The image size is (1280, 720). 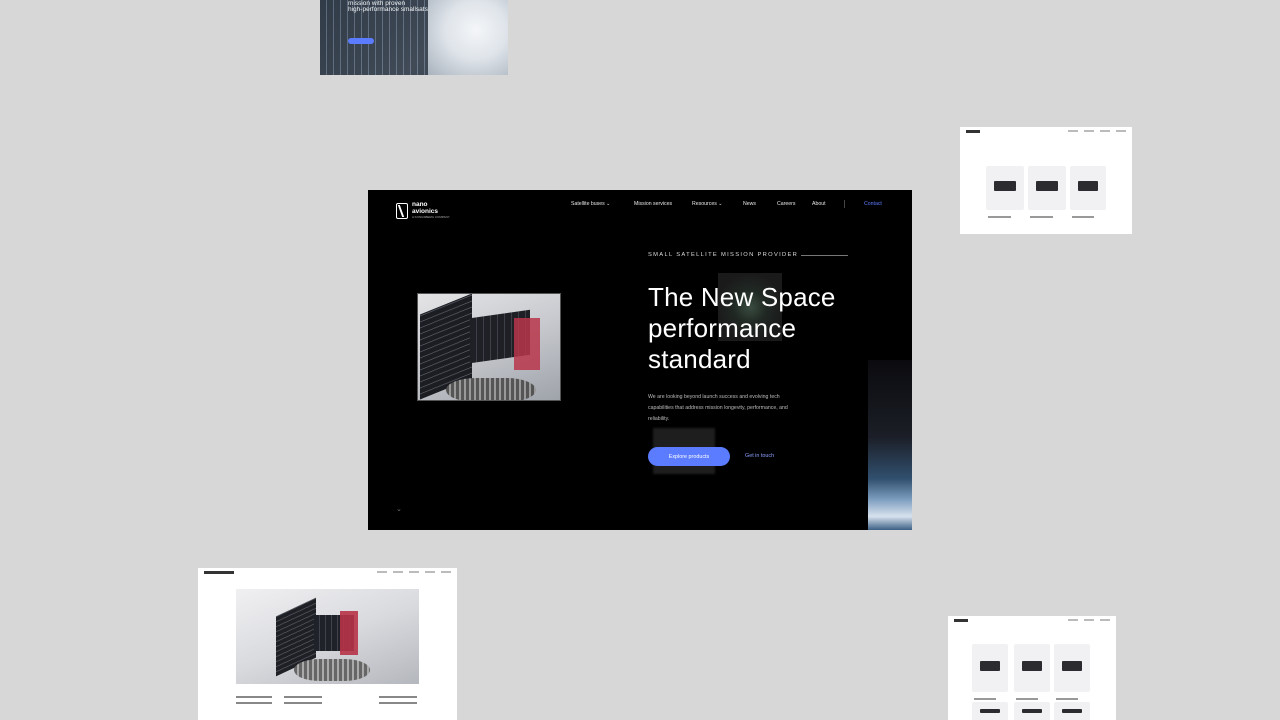 What do you see at coordinates (468, 37) in the screenshot?
I see `engineer-image` at bounding box center [468, 37].